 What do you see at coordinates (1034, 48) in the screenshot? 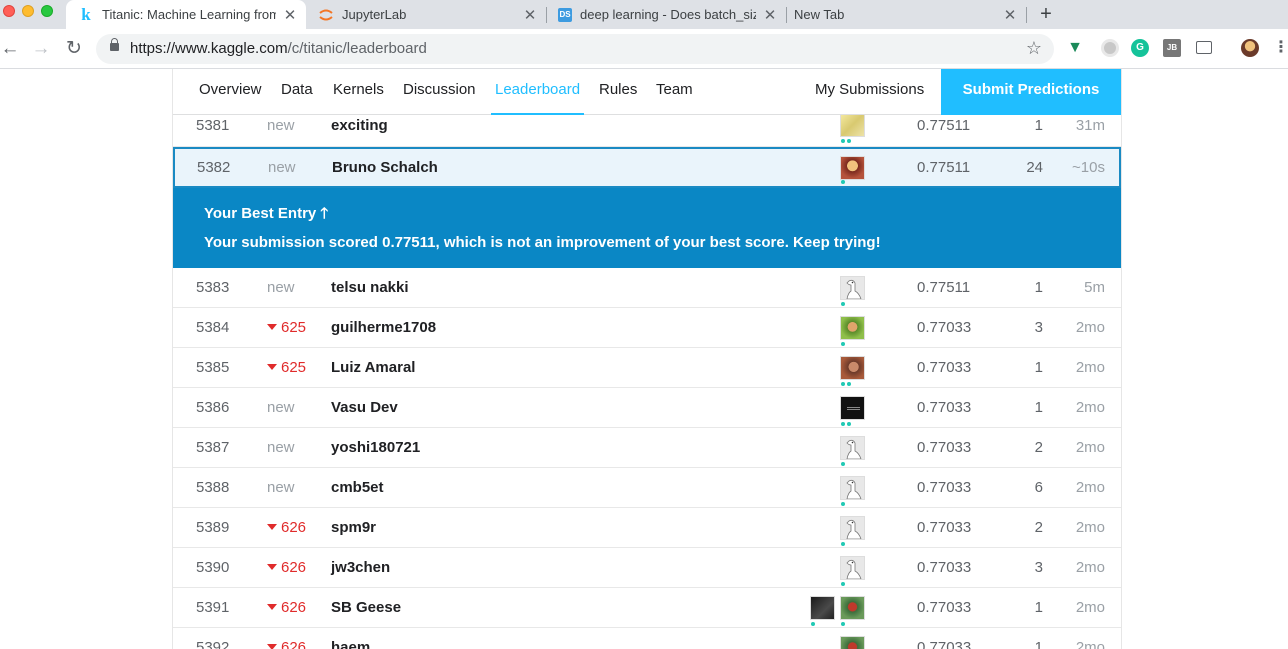
I see `bookmark-star-icon: ☆` at bounding box center [1034, 48].